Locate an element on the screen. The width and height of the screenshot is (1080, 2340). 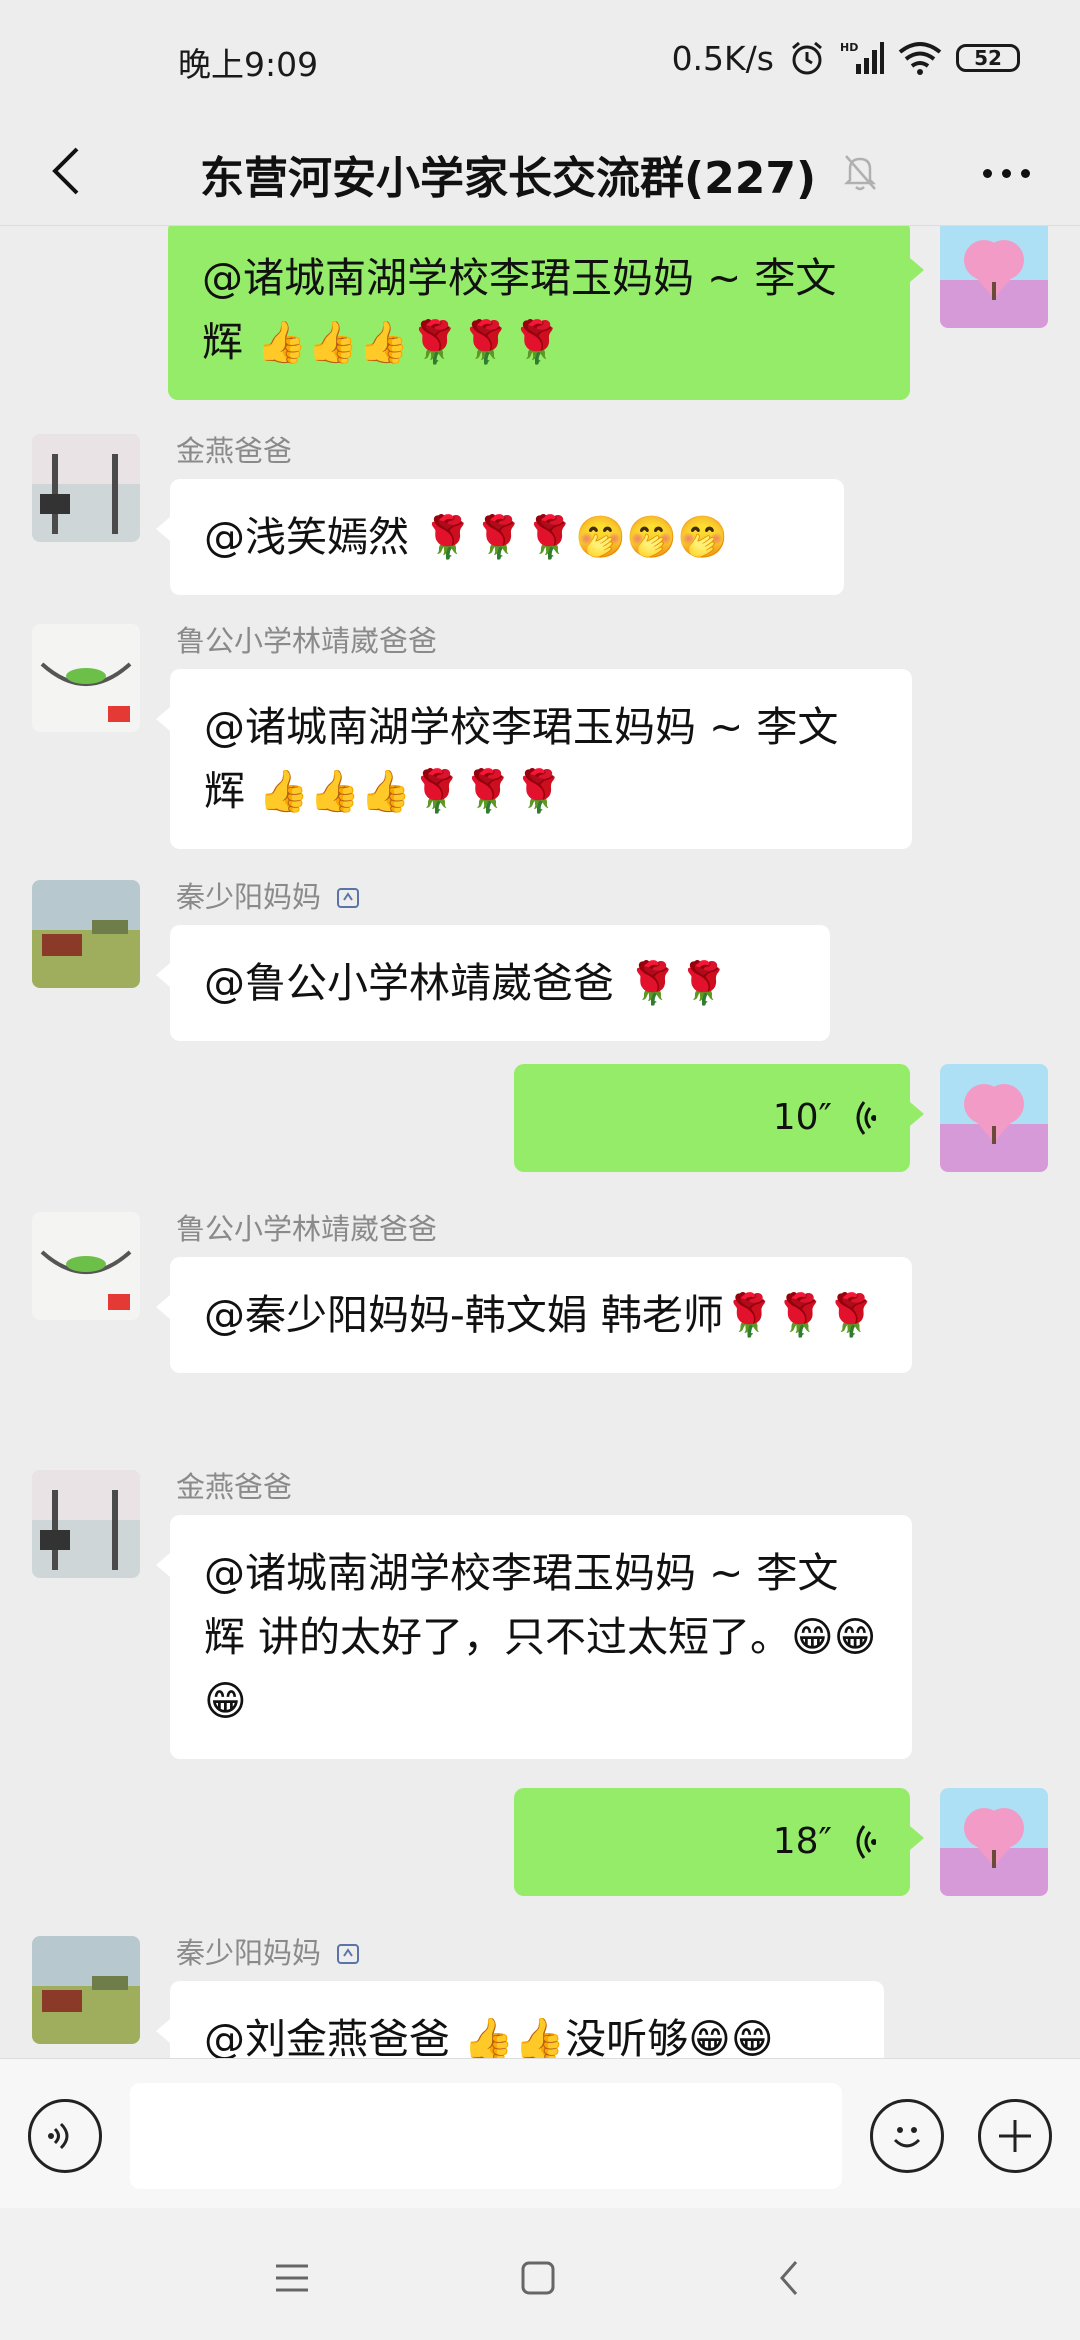
input-bar is located at coordinates (540, 2133).